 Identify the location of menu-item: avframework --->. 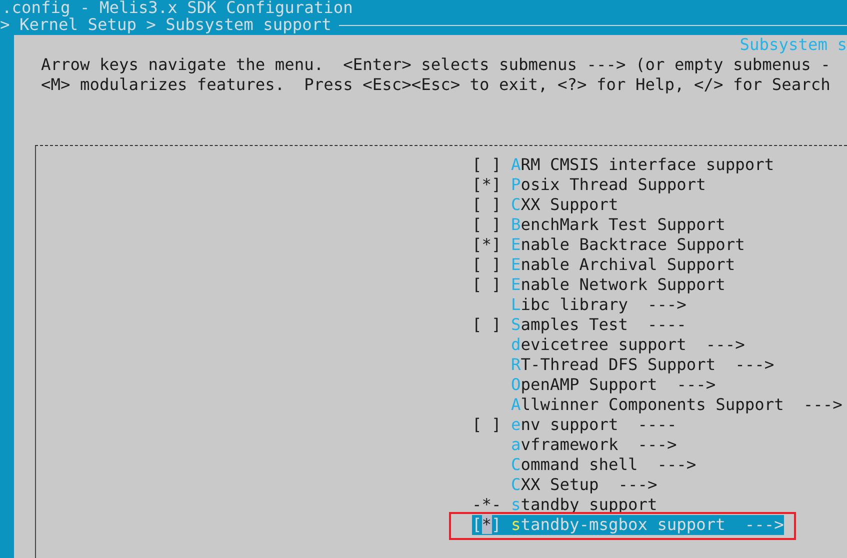
(574, 445).